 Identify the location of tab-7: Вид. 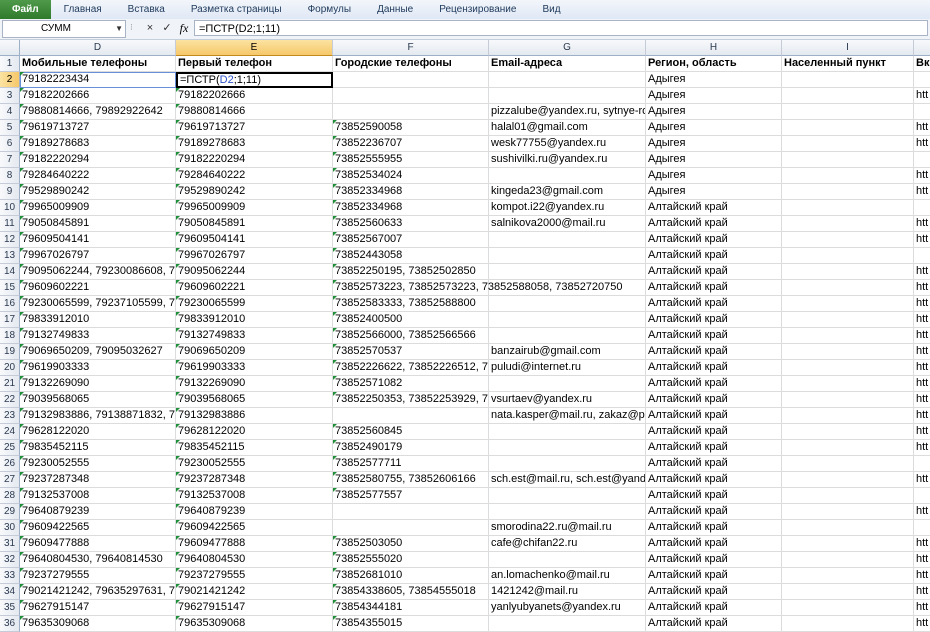
(551, 9).